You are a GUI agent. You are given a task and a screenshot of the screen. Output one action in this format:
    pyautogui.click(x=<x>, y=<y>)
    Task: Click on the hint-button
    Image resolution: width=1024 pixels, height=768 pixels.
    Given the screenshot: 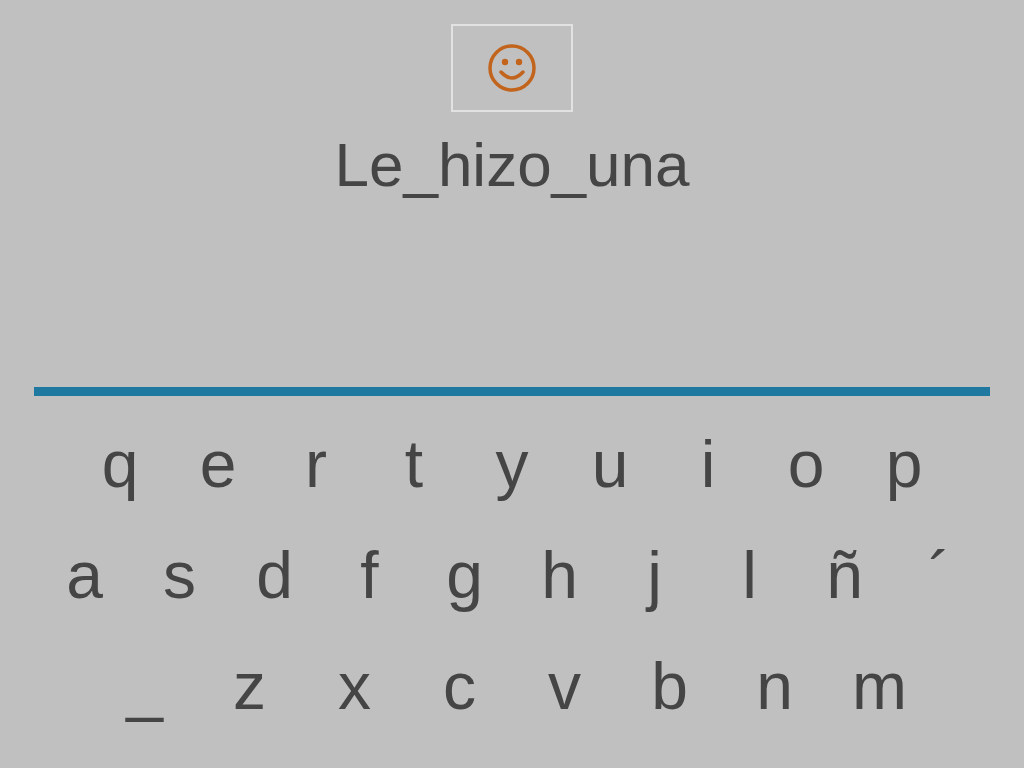 What is the action you would take?
    pyautogui.click(x=512, y=68)
    